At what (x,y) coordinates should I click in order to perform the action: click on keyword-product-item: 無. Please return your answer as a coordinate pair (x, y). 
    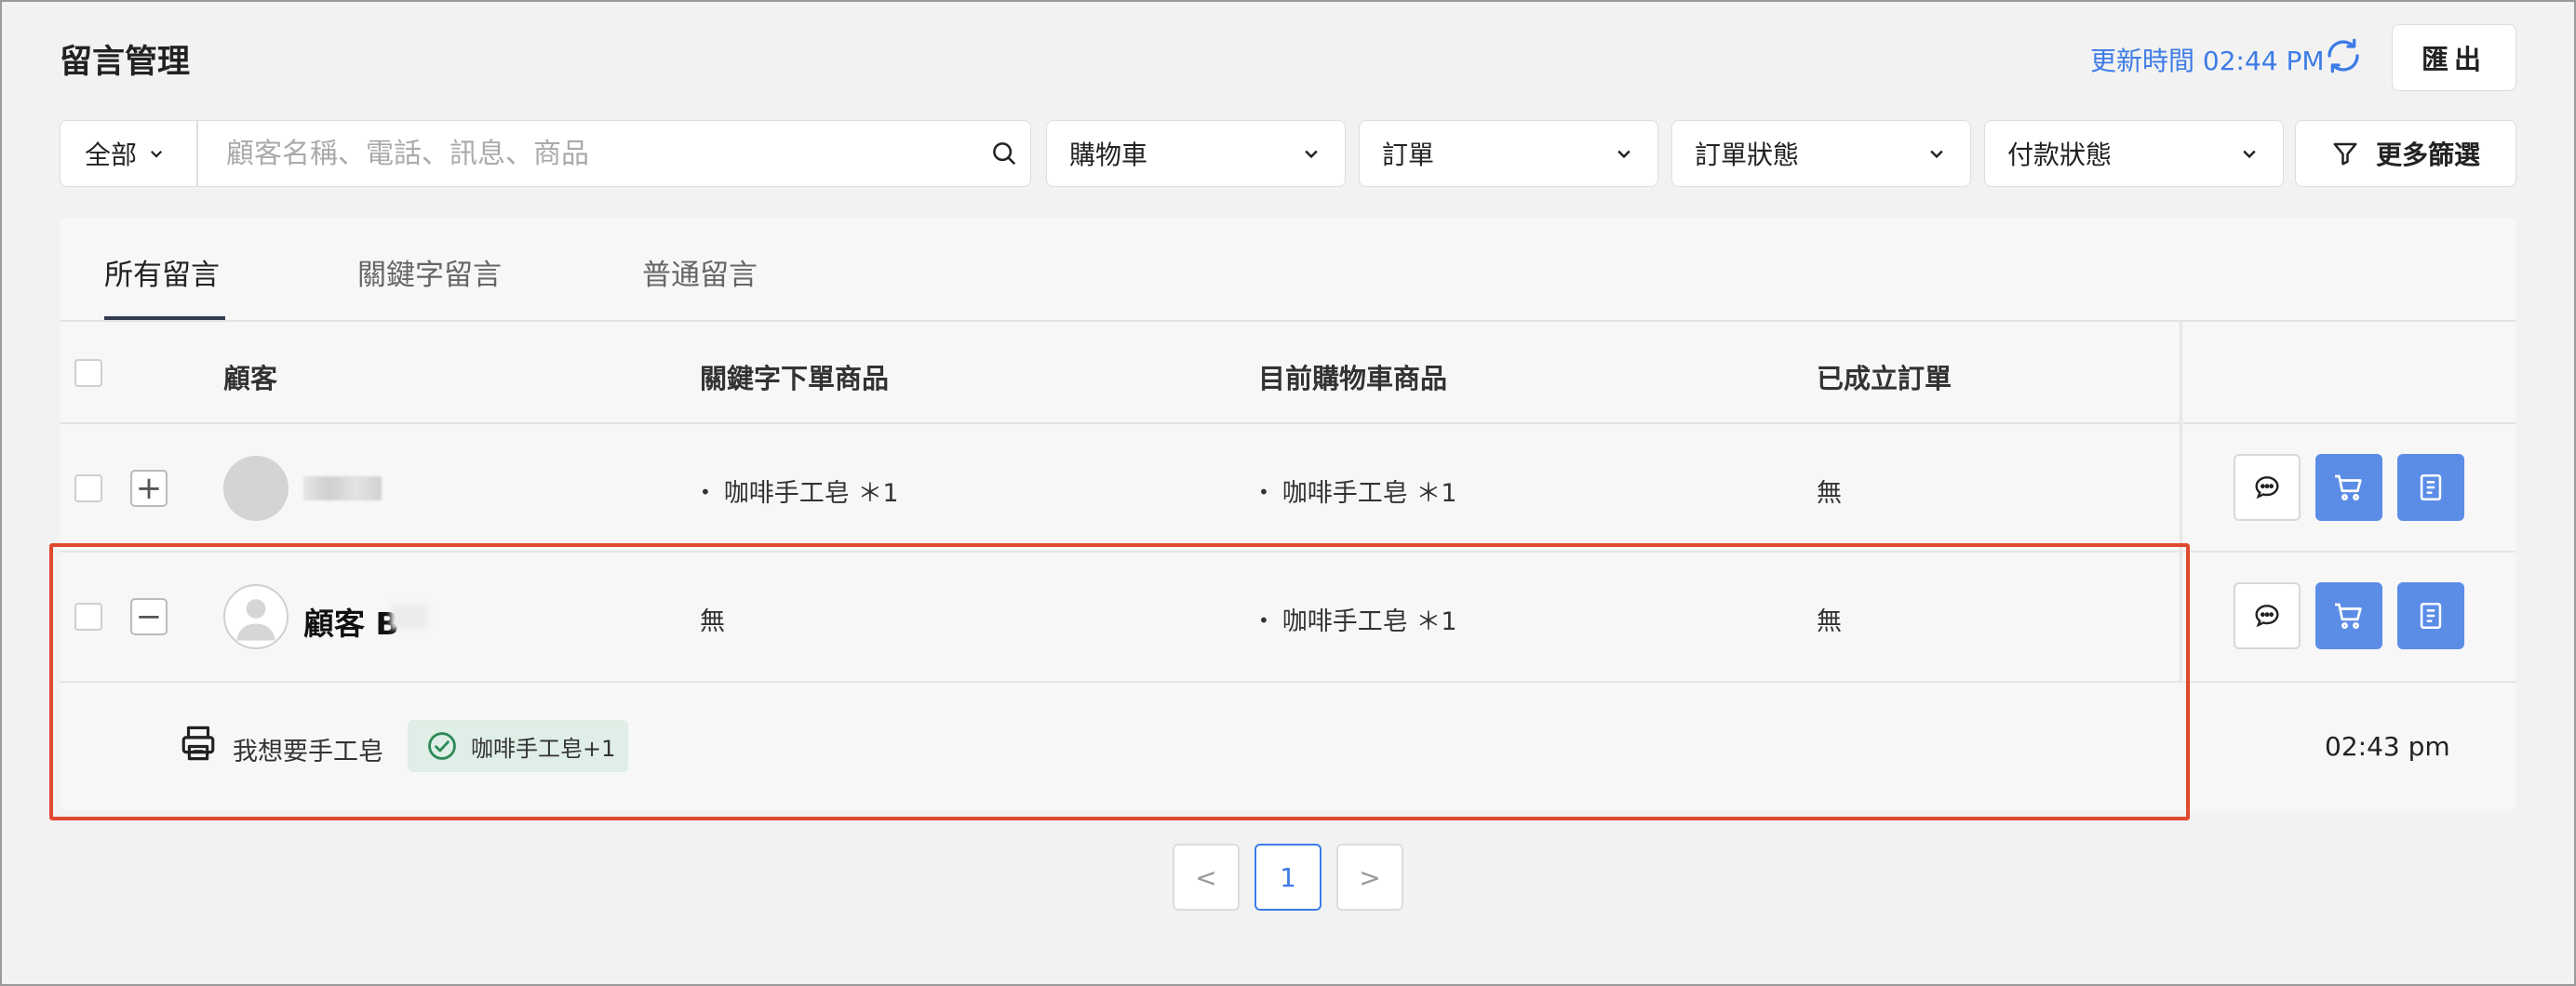
    Looking at the image, I should click on (712, 621).